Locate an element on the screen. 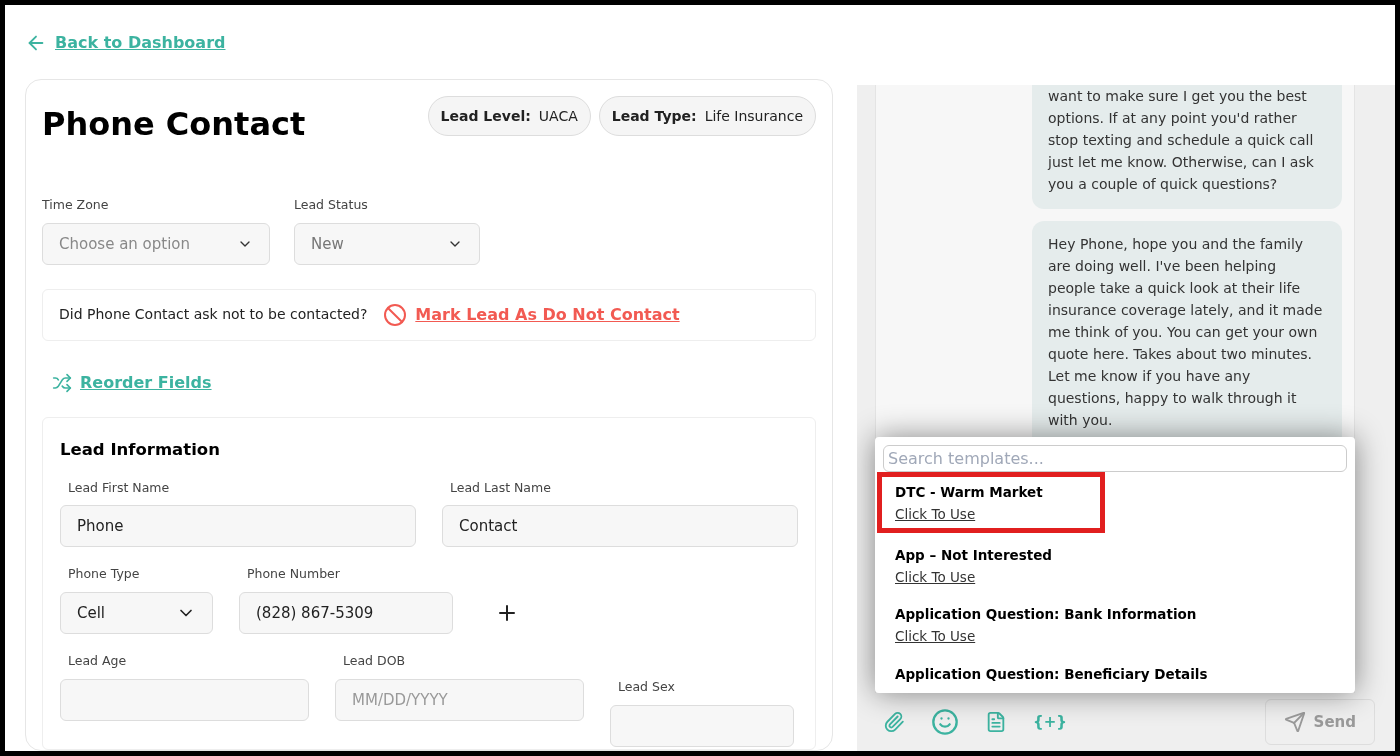  template-item: DTC - Warm Market Click To Use is located at coordinates (991, 502).